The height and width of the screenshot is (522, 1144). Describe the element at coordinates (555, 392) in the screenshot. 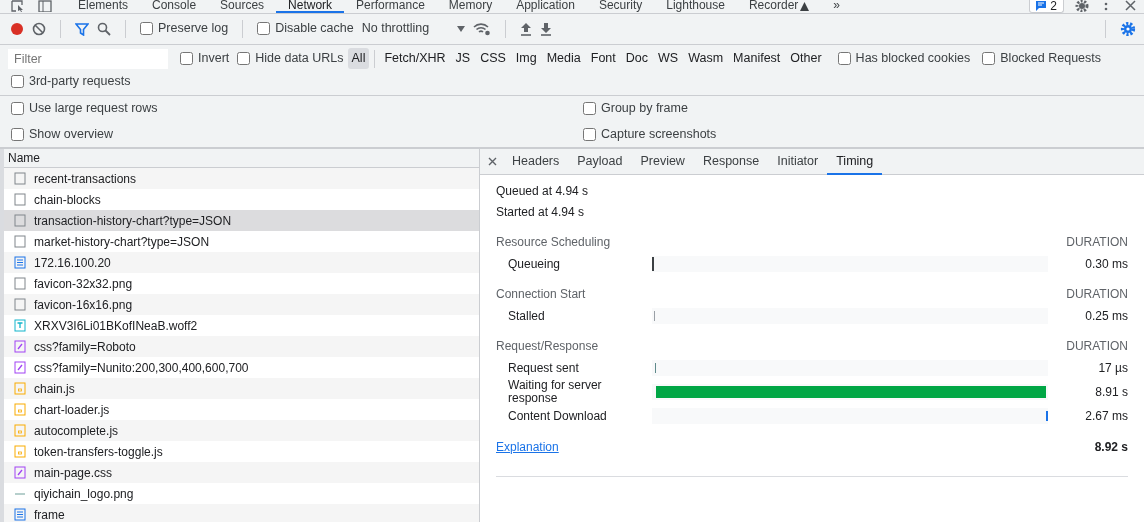

I see `phase-label: Waiting for server response` at that location.